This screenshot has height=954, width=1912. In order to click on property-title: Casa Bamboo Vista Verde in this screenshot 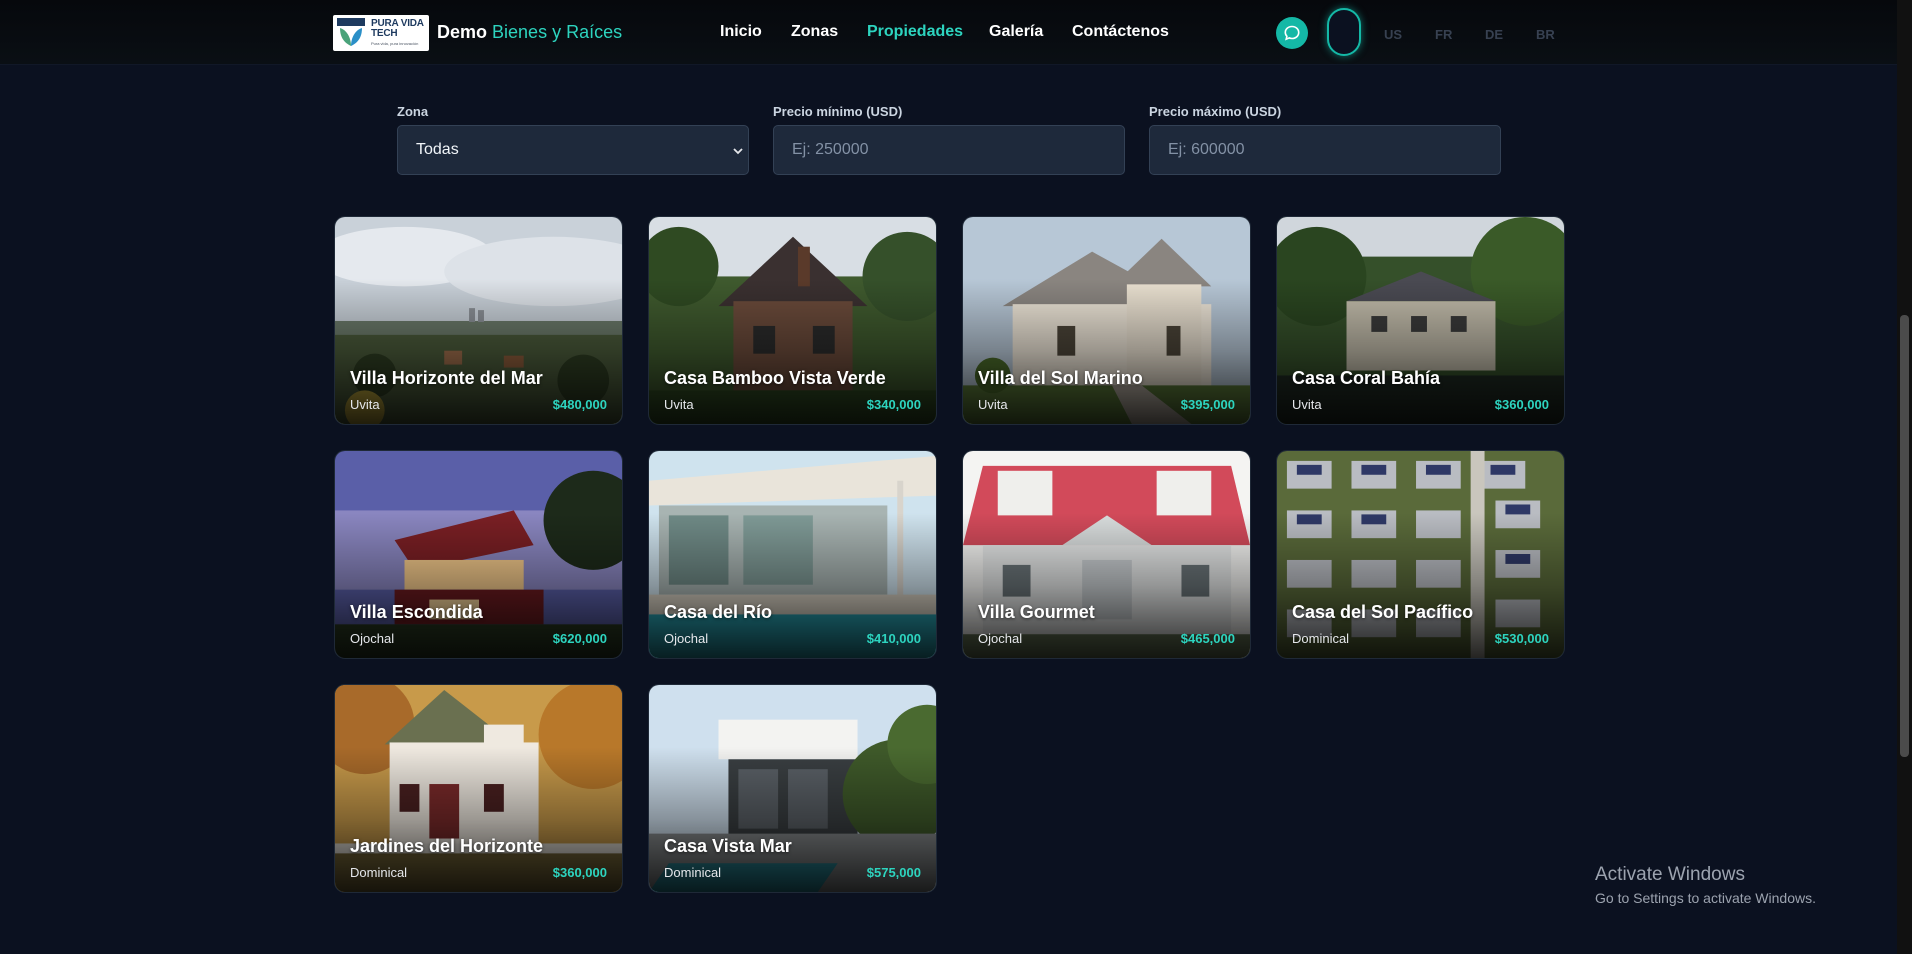, I will do `click(775, 378)`.